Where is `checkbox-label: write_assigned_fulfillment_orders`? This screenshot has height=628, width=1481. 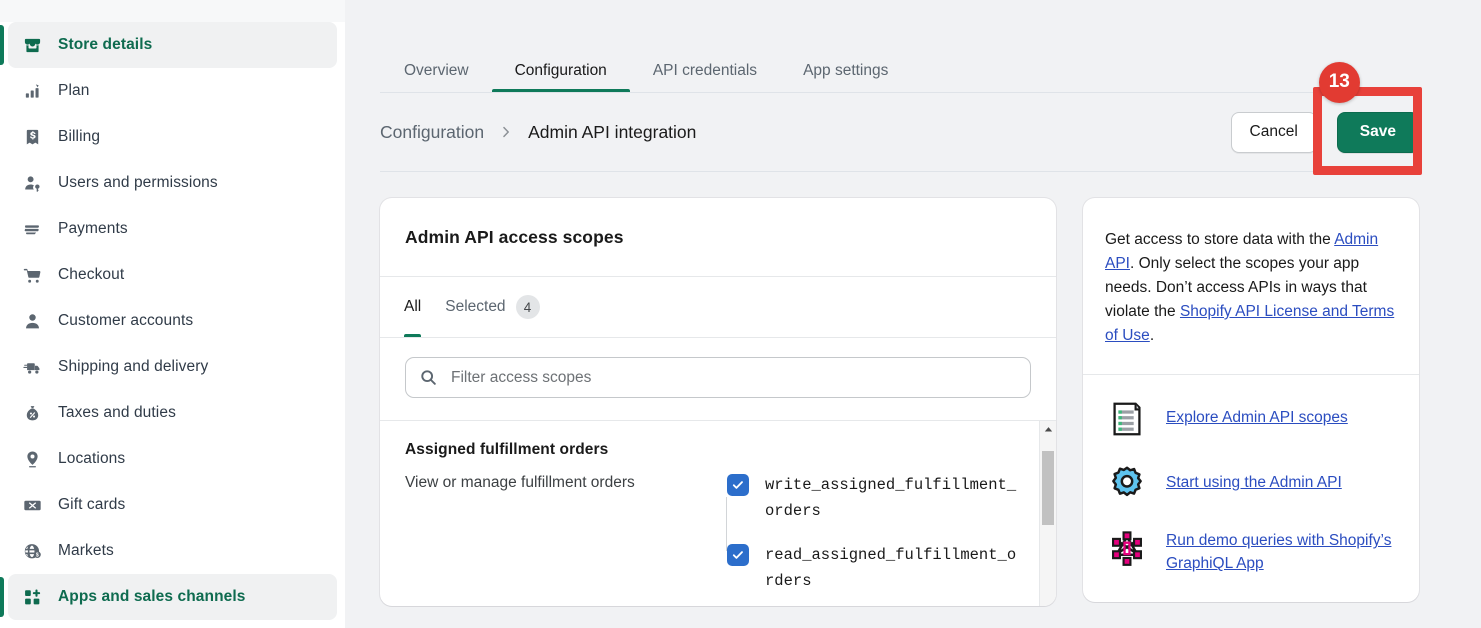
checkbox-label: write_assigned_fulfillment_orders is located at coordinates (891, 498).